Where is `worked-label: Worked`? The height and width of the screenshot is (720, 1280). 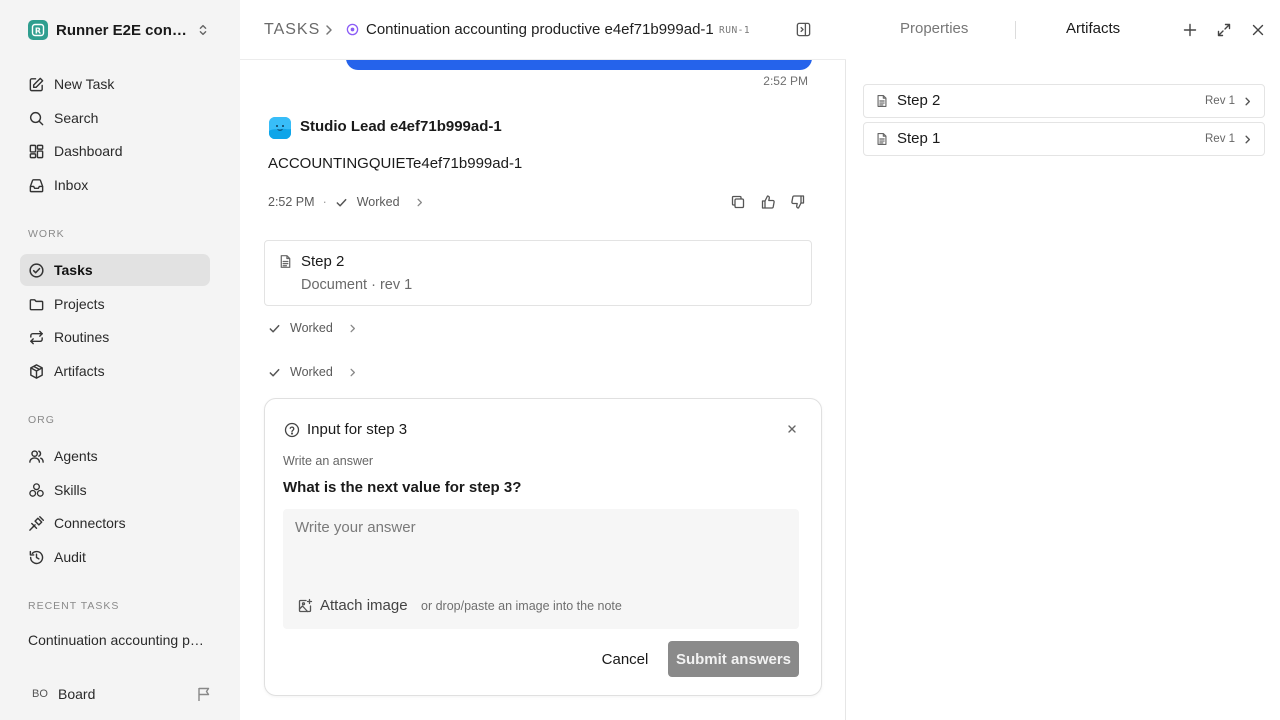 worked-label: Worked is located at coordinates (311, 328).